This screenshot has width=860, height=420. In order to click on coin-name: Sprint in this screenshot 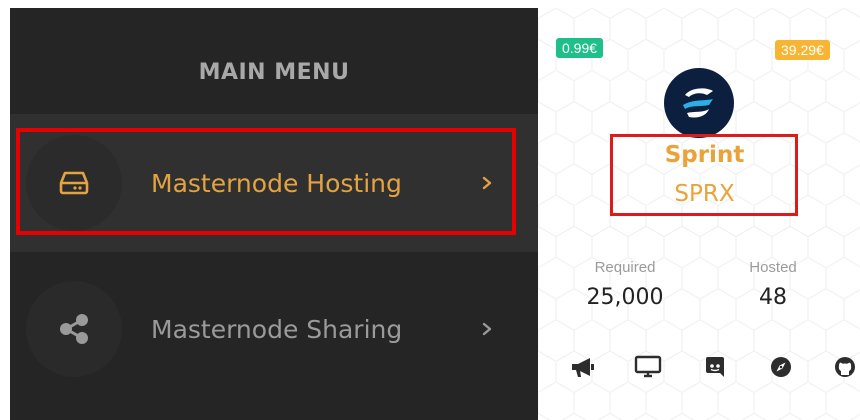, I will do `click(704, 155)`.